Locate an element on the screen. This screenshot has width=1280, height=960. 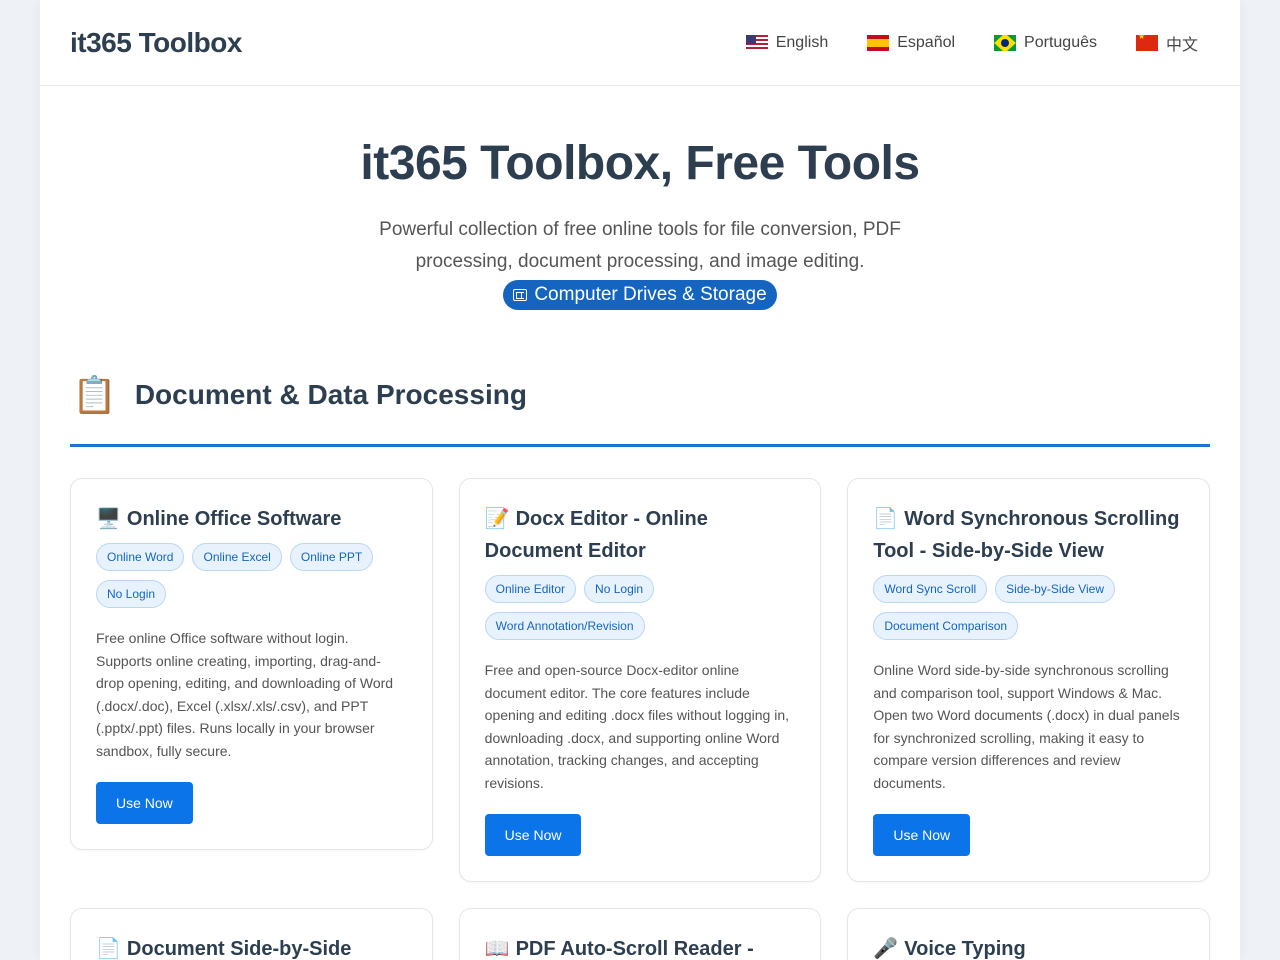
card-title: 📖 PDF Auto-Scroll Reader - is located at coordinates (619, 949).